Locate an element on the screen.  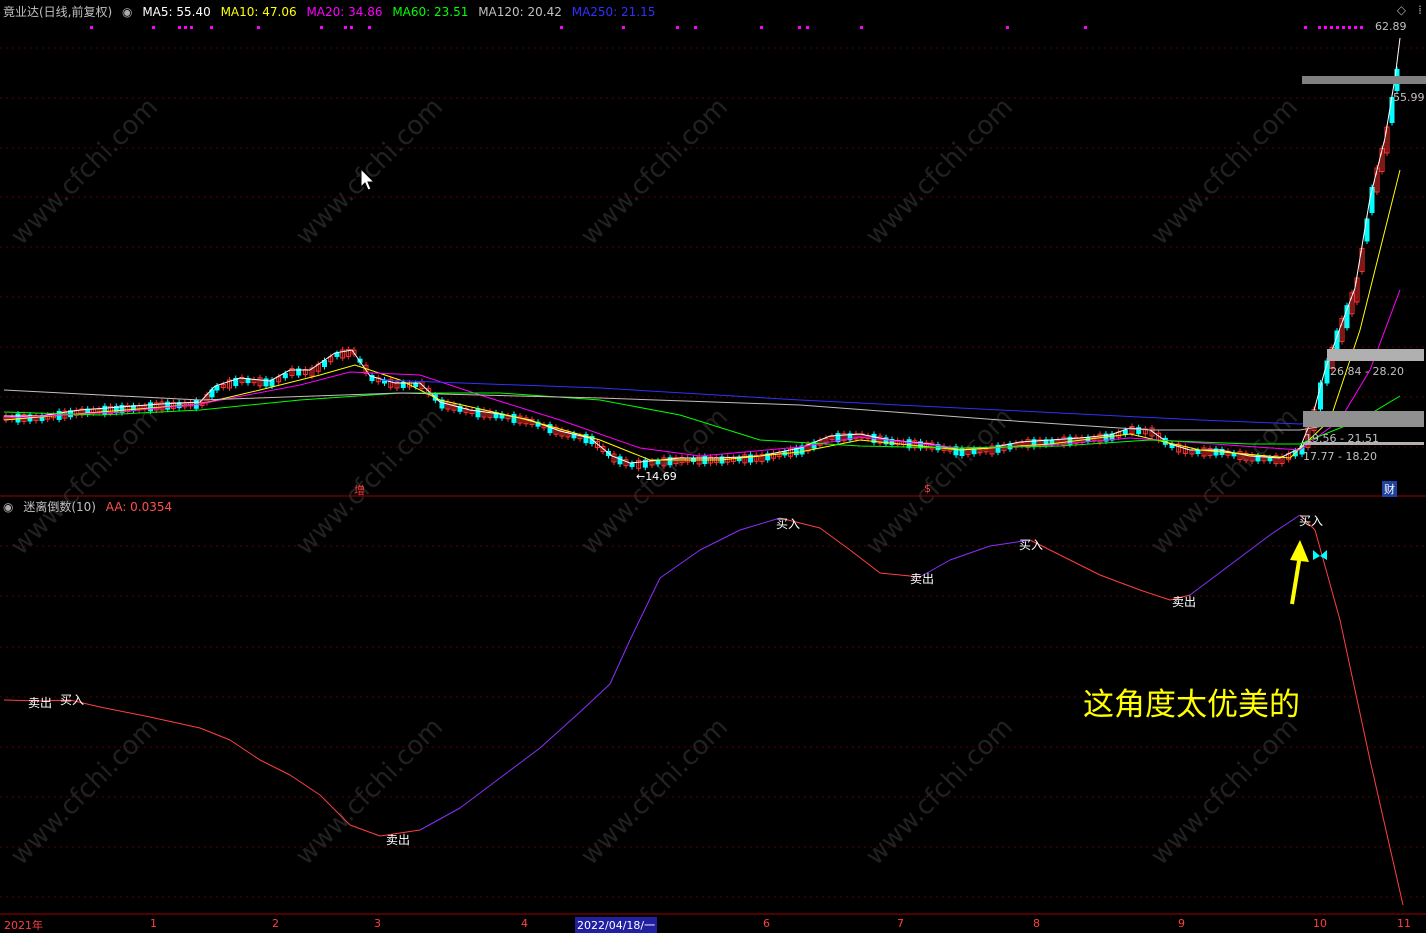
right-price-label: 55.99 is located at coordinates (1409, 97).